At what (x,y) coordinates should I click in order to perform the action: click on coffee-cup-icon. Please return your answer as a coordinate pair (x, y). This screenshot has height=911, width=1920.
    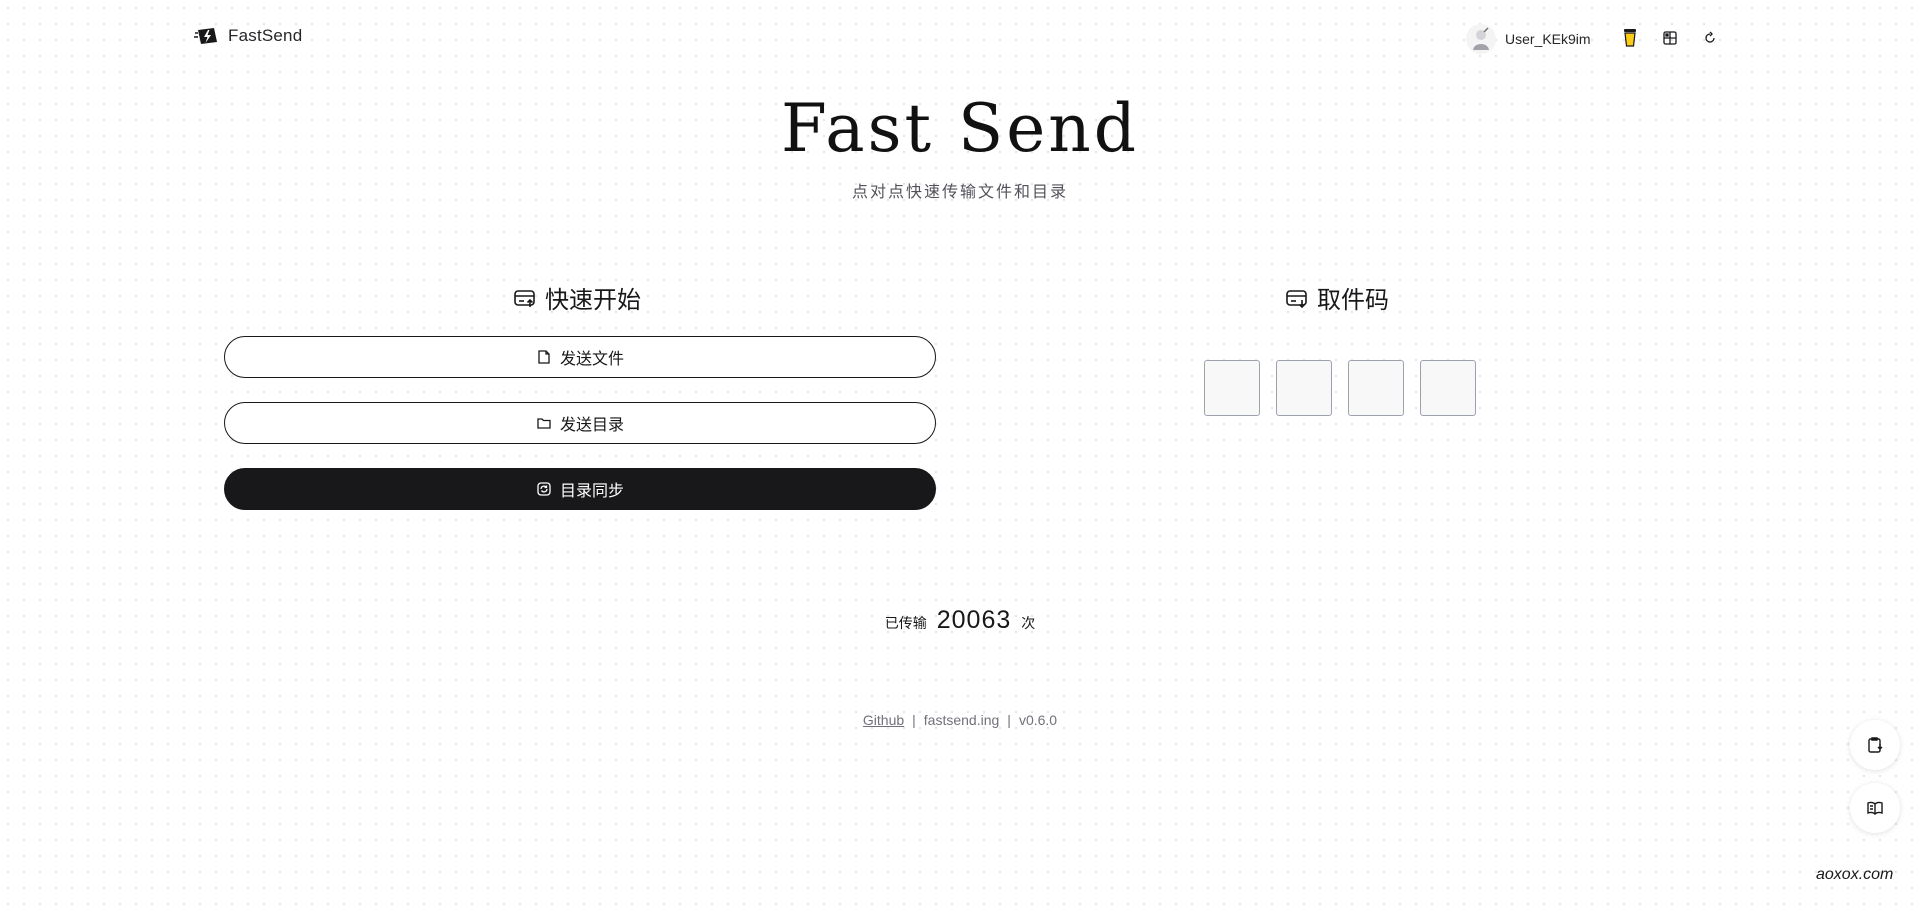
    Looking at the image, I should click on (1630, 38).